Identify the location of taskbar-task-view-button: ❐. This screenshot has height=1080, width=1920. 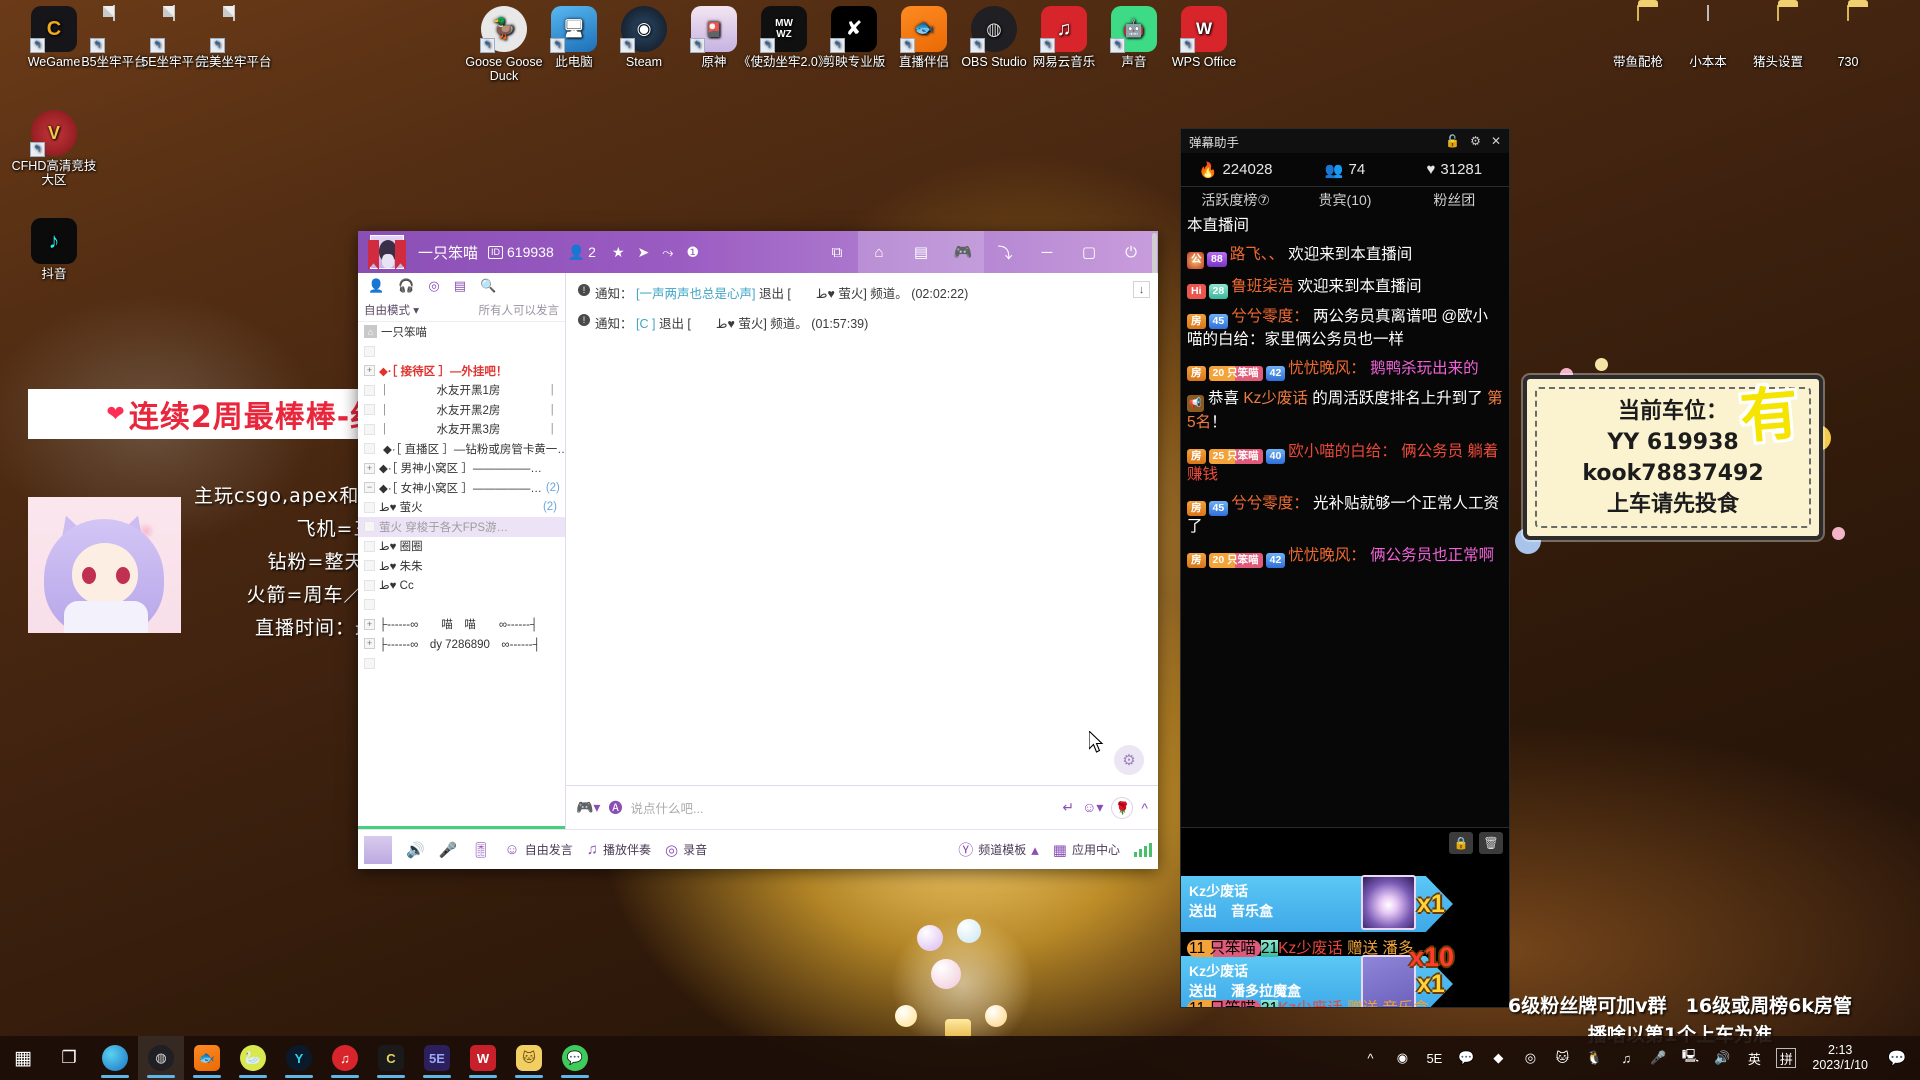
(69, 1058).